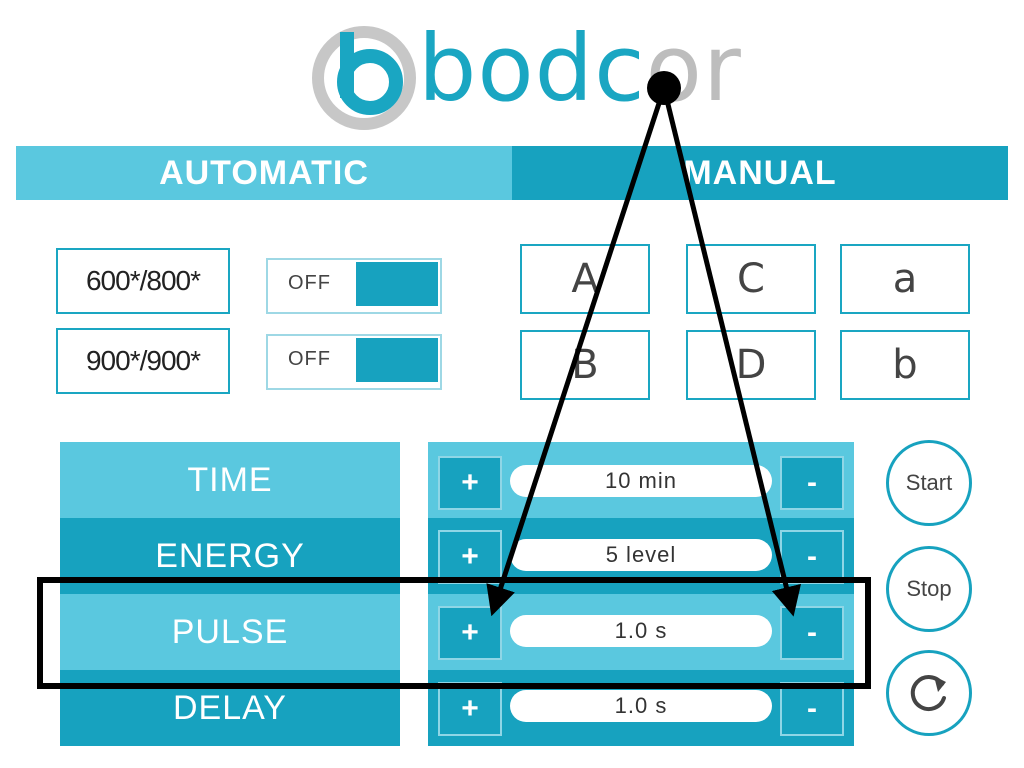  What do you see at coordinates (812, 709) in the screenshot?
I see `delay-minus-button: -` at bounding box center [812, 709].